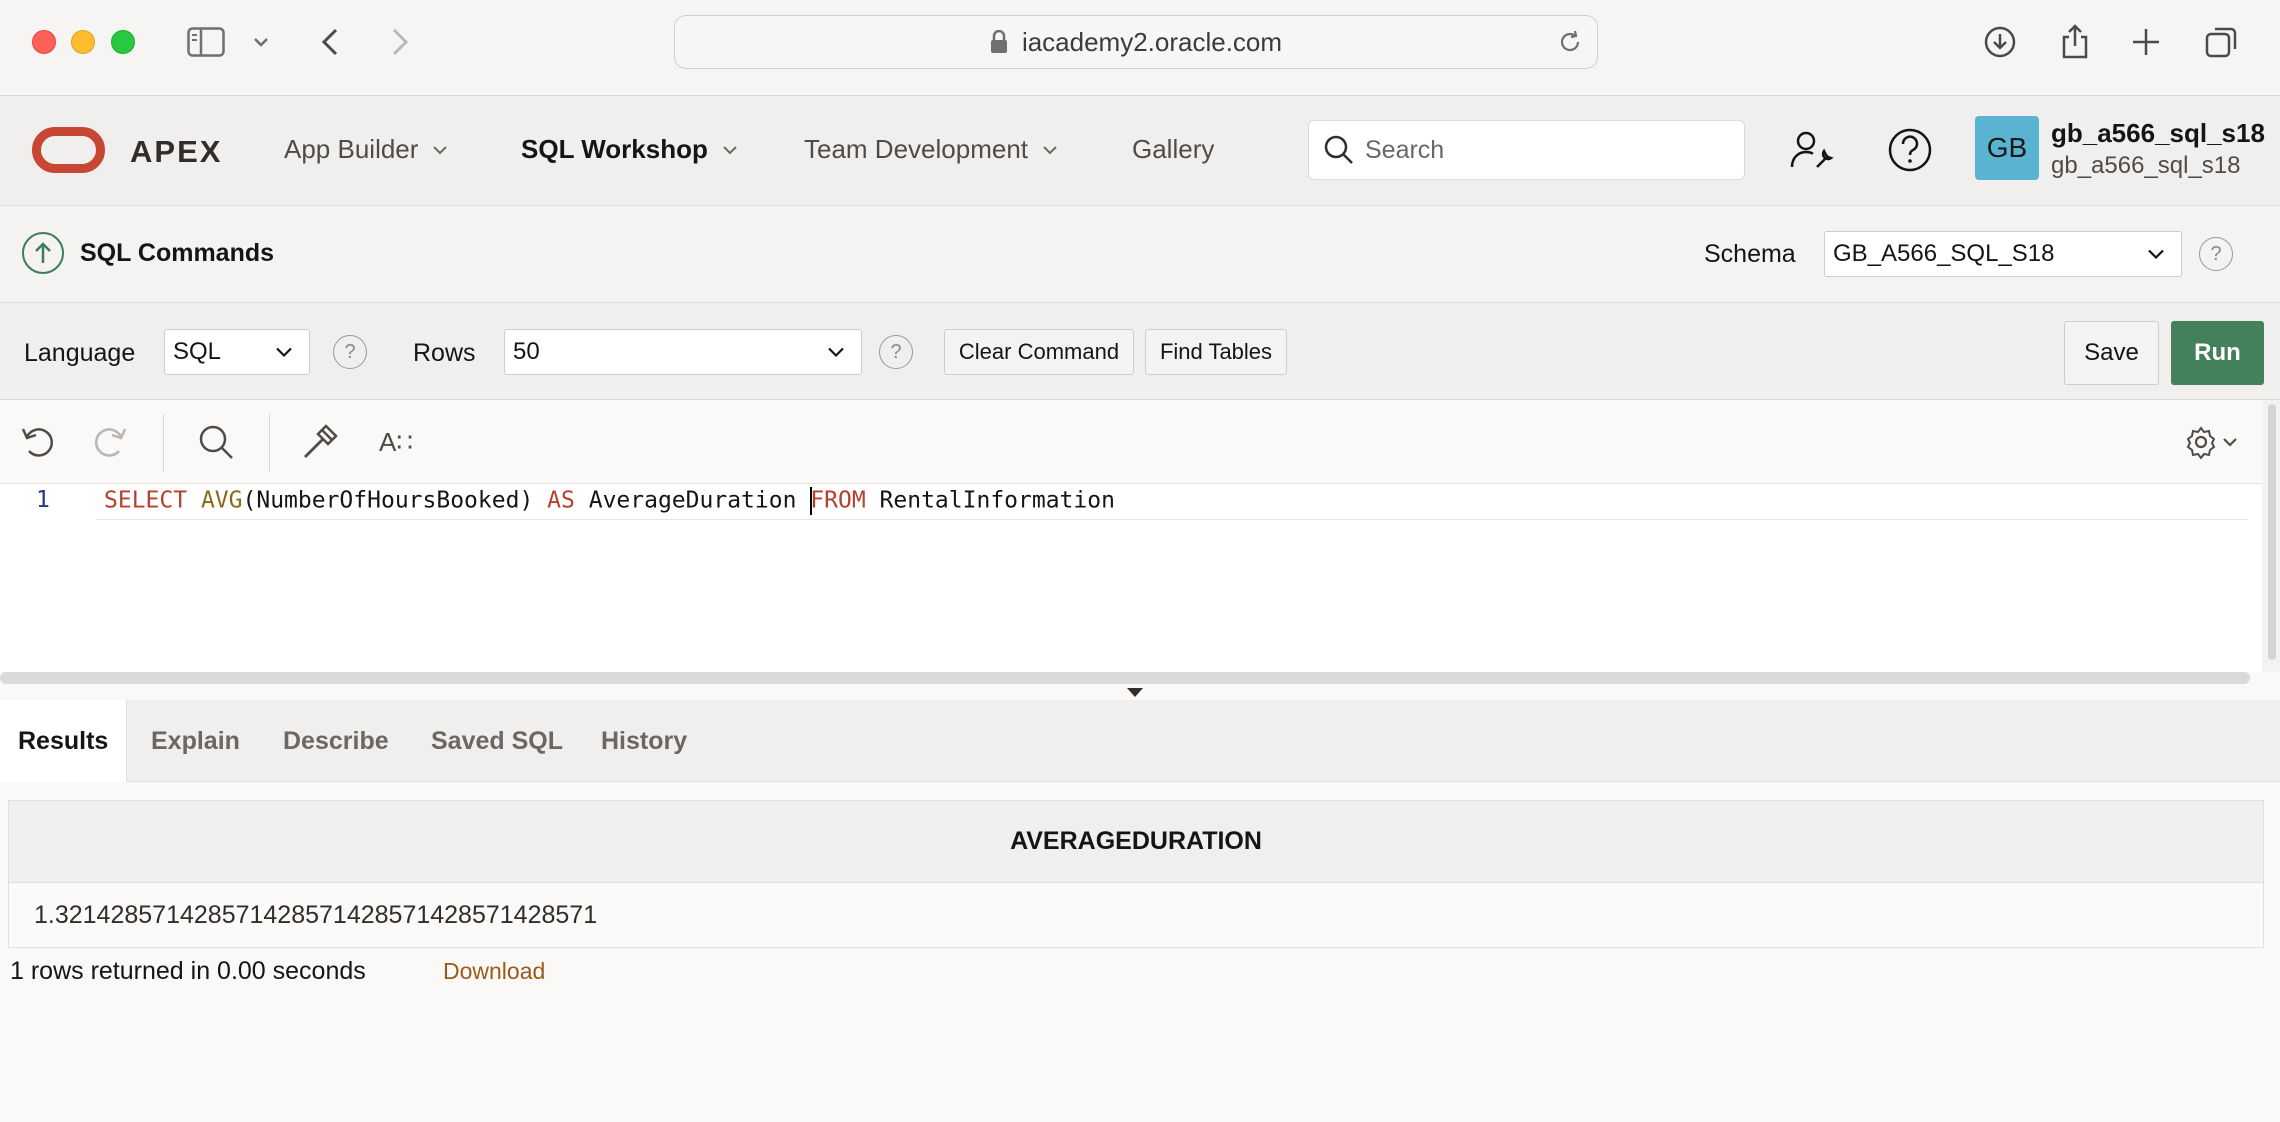  I want to click on save-button: Save, so click(2111, 353).